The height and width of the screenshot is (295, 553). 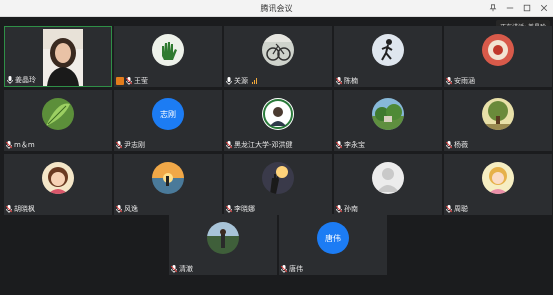 I want to click on participant-nameplate: 尹志刚, so click(x=130, y=145).